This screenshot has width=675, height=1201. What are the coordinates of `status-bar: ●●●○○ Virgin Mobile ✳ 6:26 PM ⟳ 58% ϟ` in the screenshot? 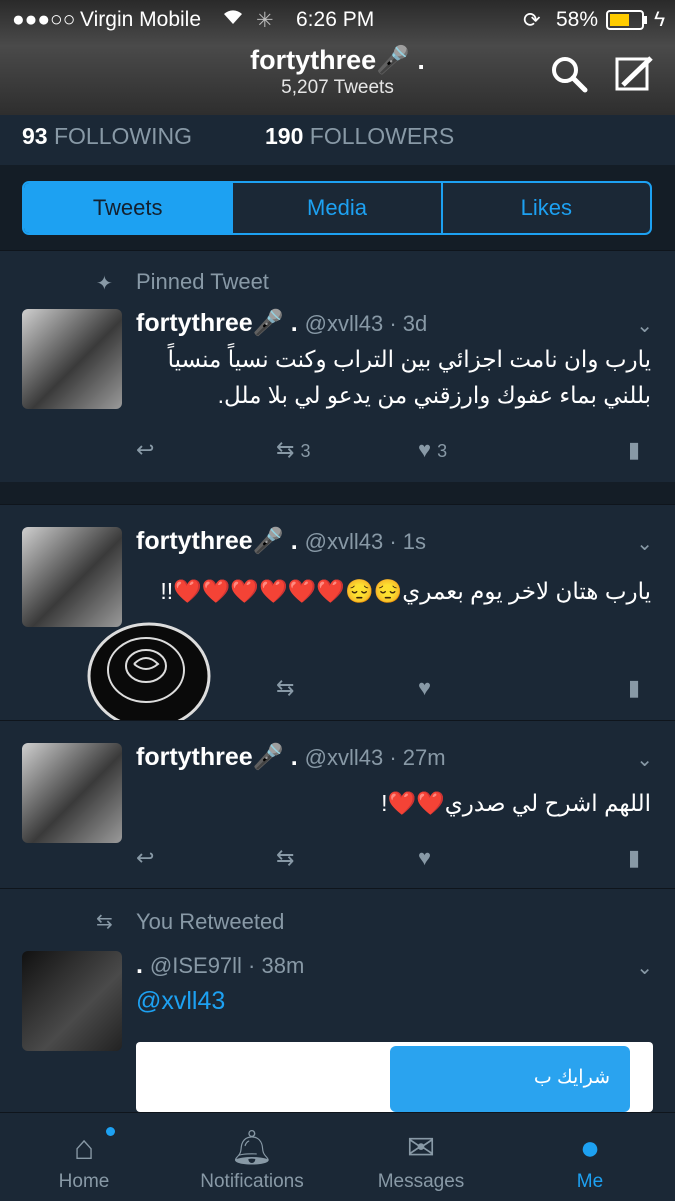 It's located at (337, 19).